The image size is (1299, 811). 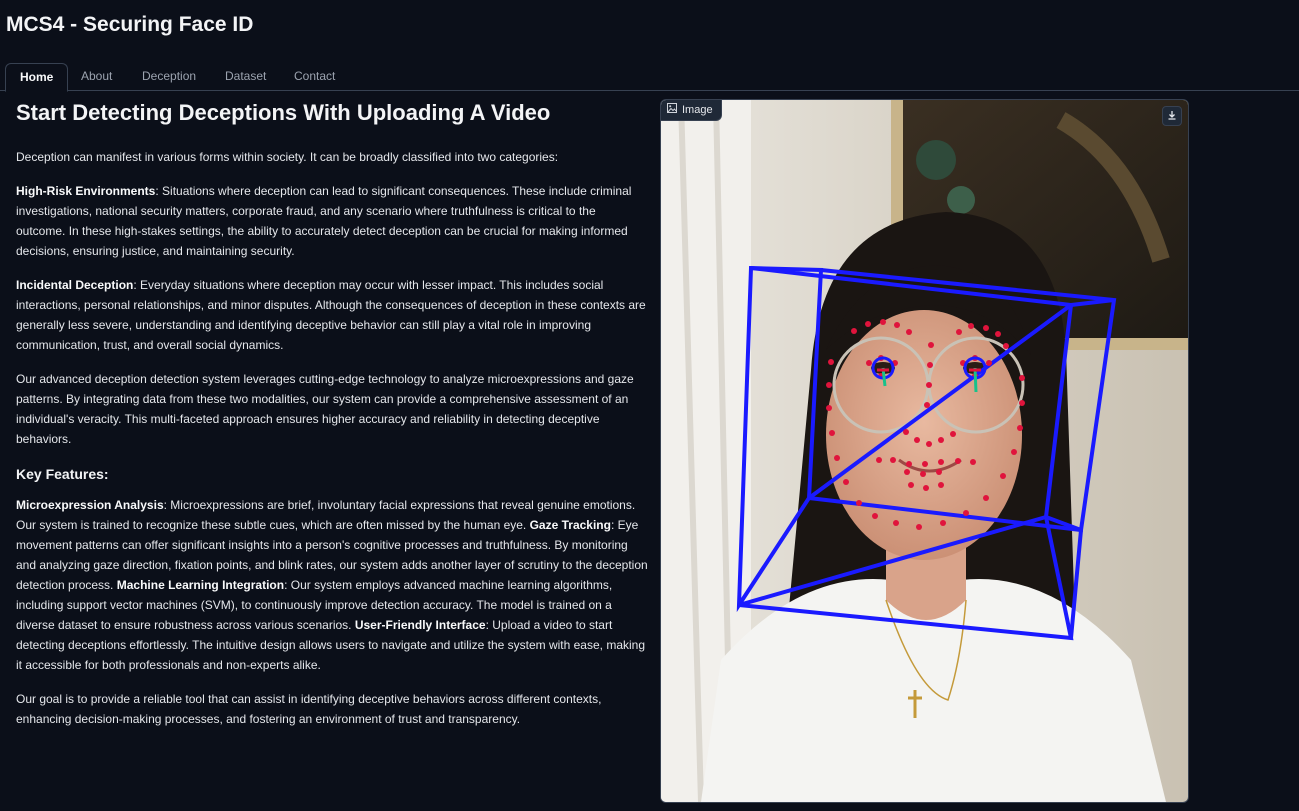 I want to click on app-title: MCS4 - Securing Face ID, so click(x=130, y=24).